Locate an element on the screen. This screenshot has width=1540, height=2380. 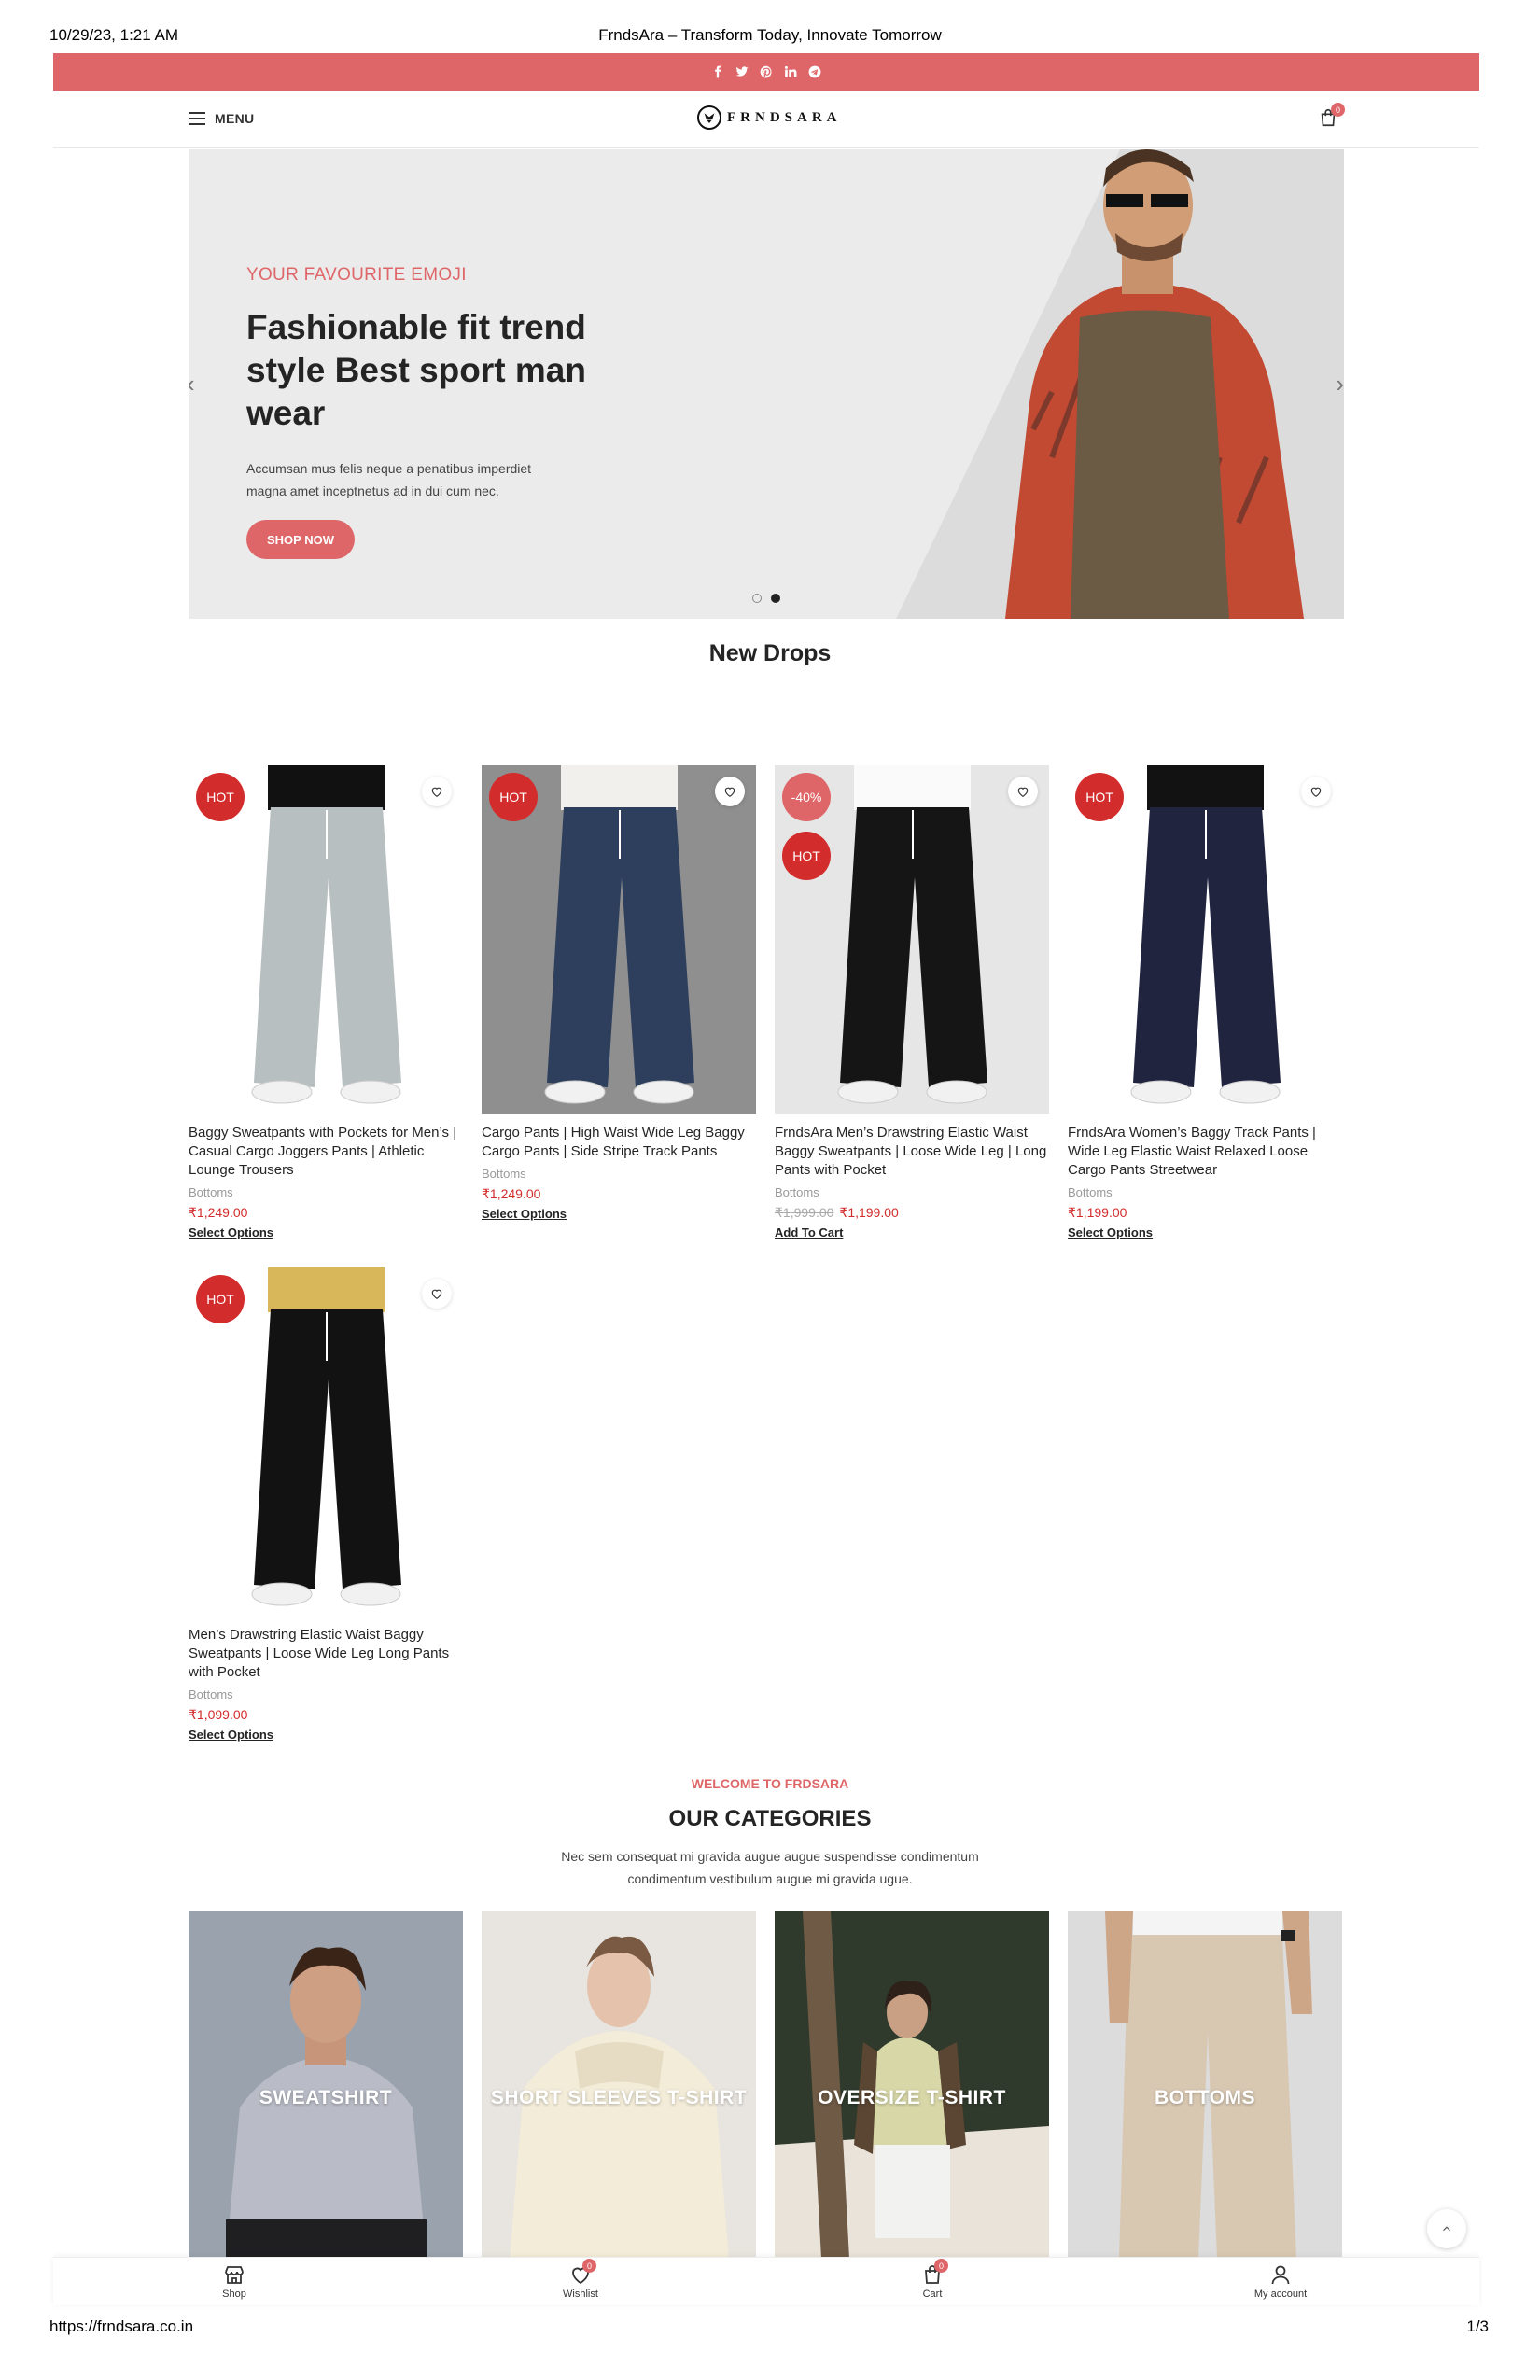
print-url: https://frndsara.co.in is located at coordinates (121, 2326).